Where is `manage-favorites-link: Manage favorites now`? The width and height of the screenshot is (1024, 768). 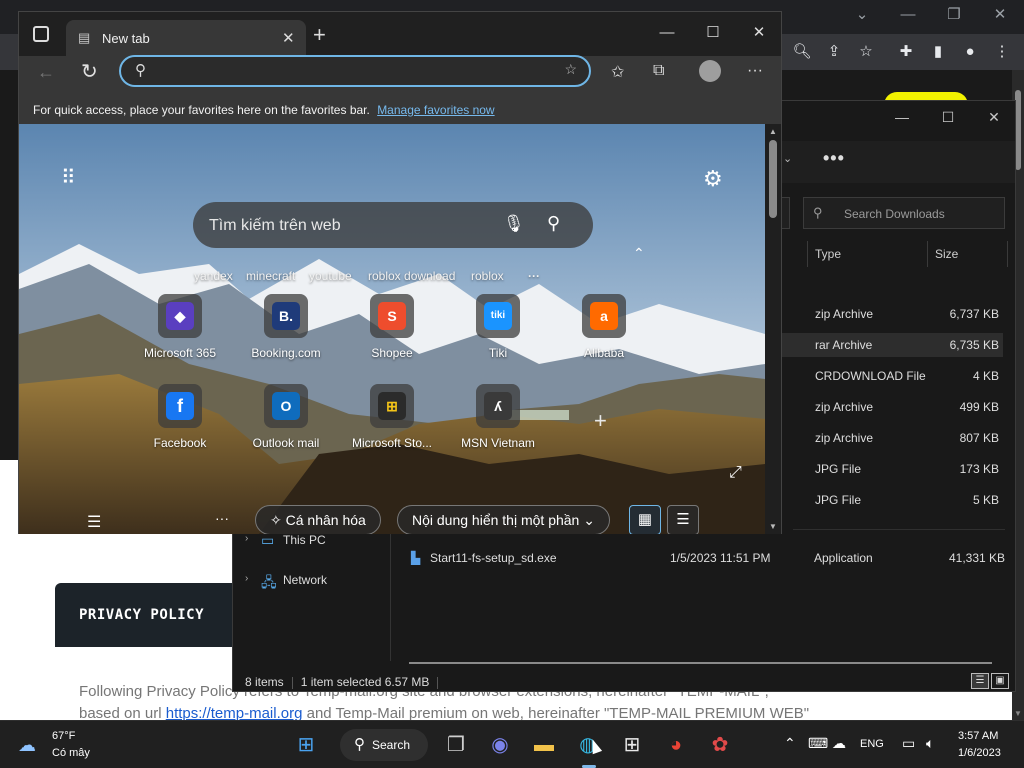 manage-favorites-link: Manage favorites now is located at coordinates (435, 110).